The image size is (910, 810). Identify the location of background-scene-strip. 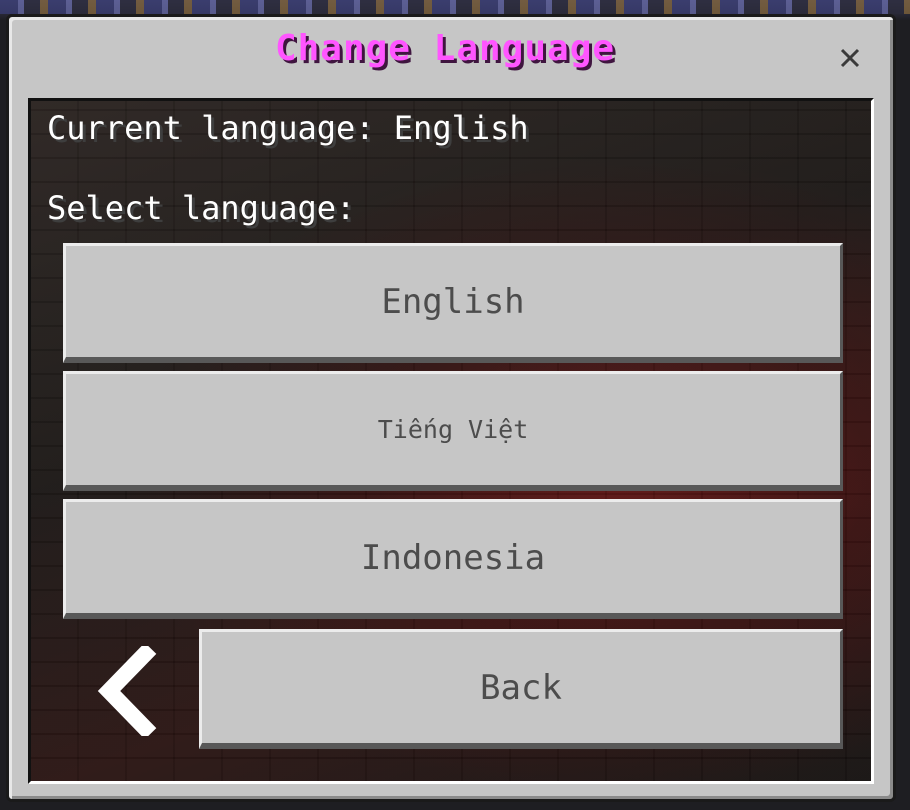
(455, 7).